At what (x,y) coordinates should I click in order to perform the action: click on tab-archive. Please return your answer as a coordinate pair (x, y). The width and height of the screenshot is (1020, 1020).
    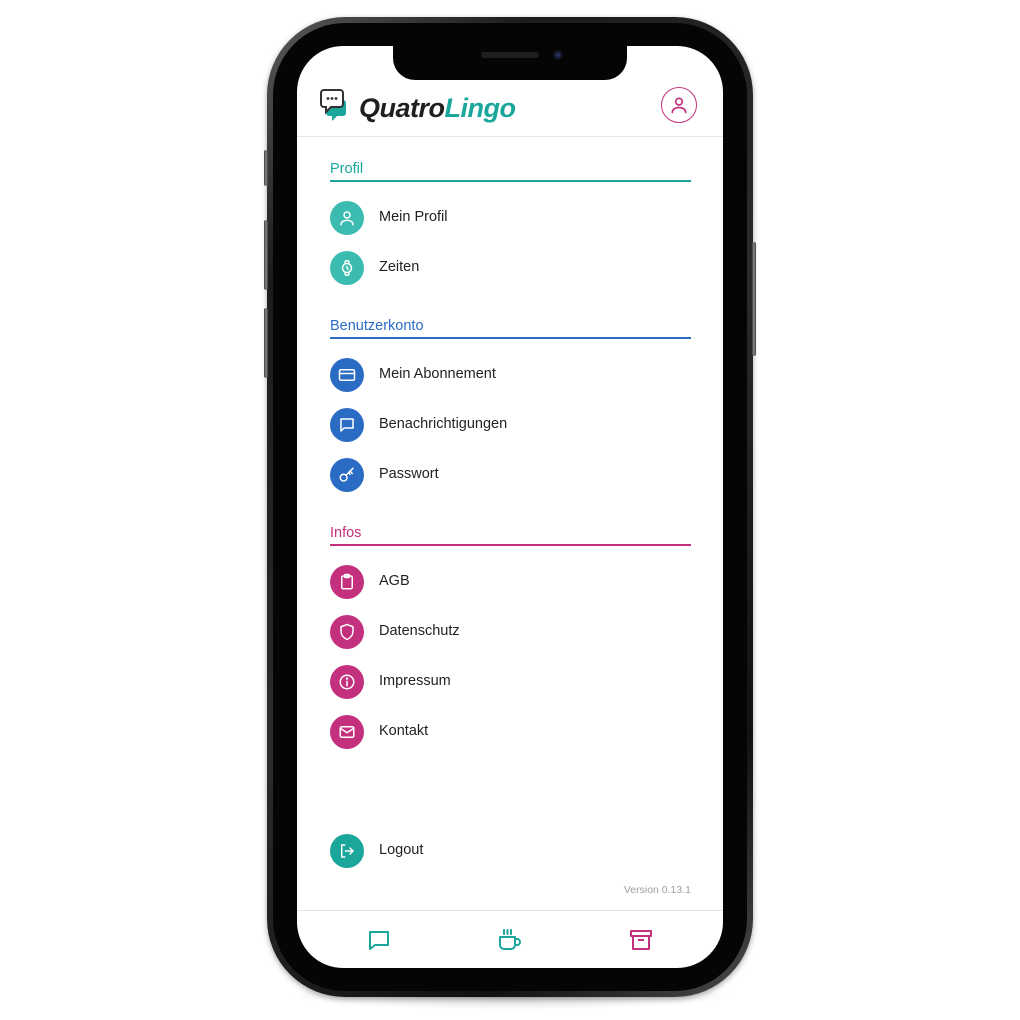
    Looking at the image, I should click on (641, 940).